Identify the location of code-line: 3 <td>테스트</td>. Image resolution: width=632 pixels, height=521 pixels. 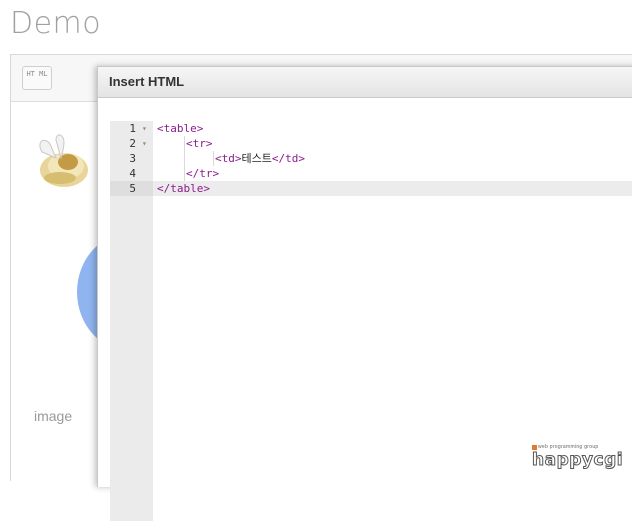
(371, 158).